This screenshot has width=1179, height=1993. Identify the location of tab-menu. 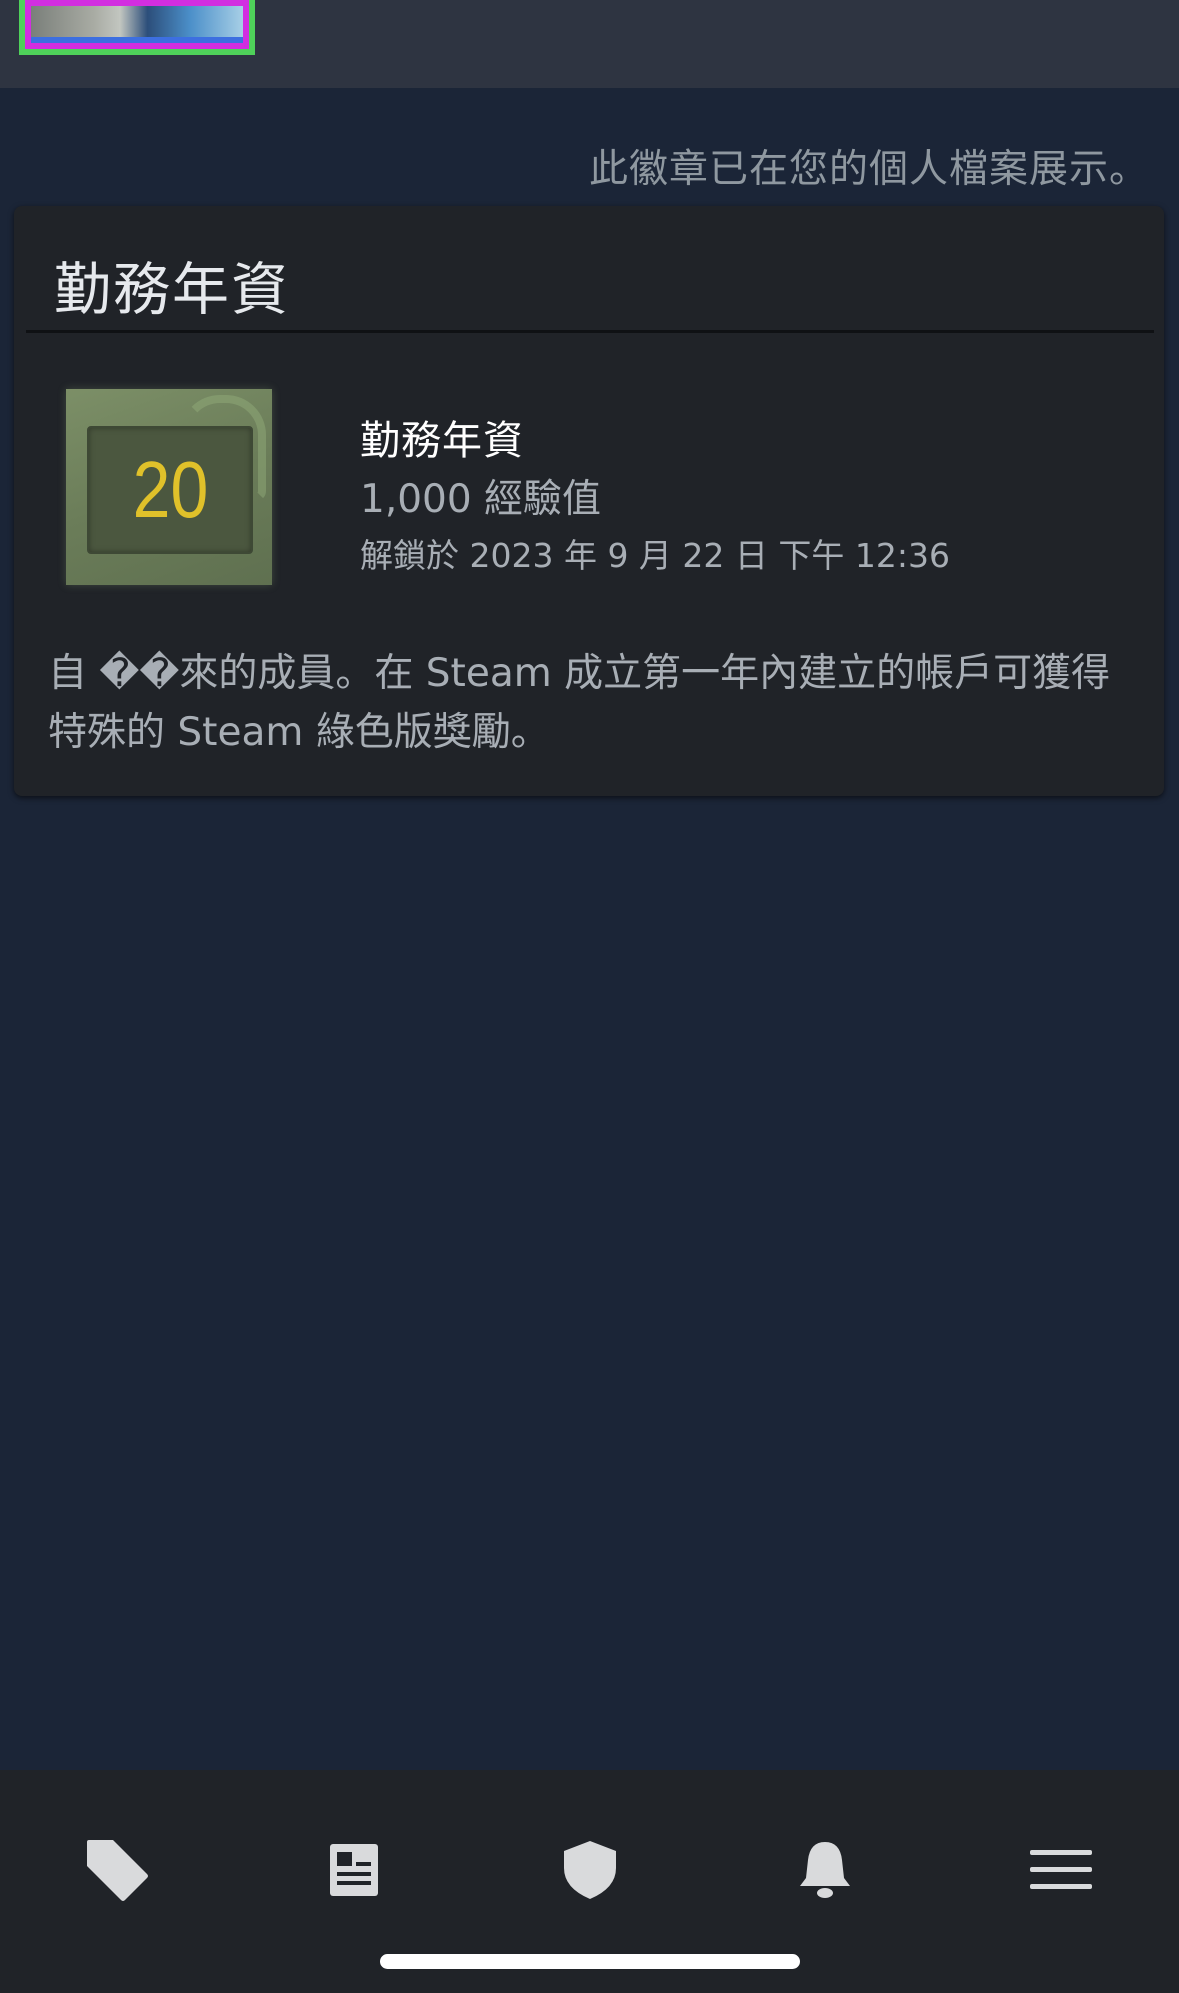
(1061, 1870).